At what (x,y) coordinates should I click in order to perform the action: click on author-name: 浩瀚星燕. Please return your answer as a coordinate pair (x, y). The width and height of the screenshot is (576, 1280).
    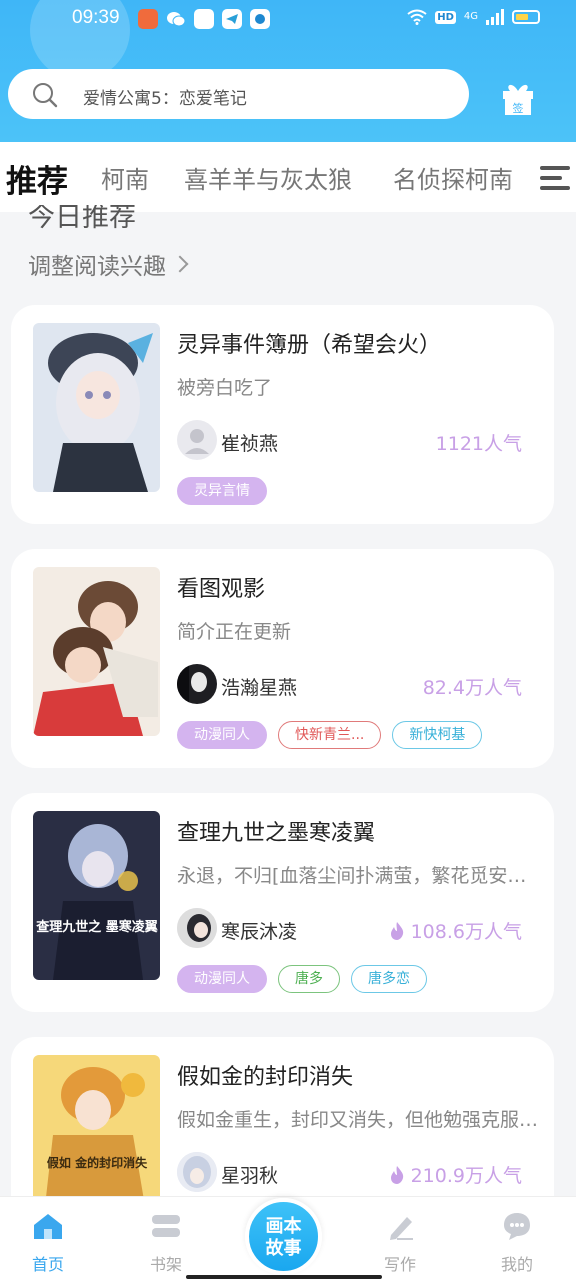
    Looking at the image, I should click on (259, 686).